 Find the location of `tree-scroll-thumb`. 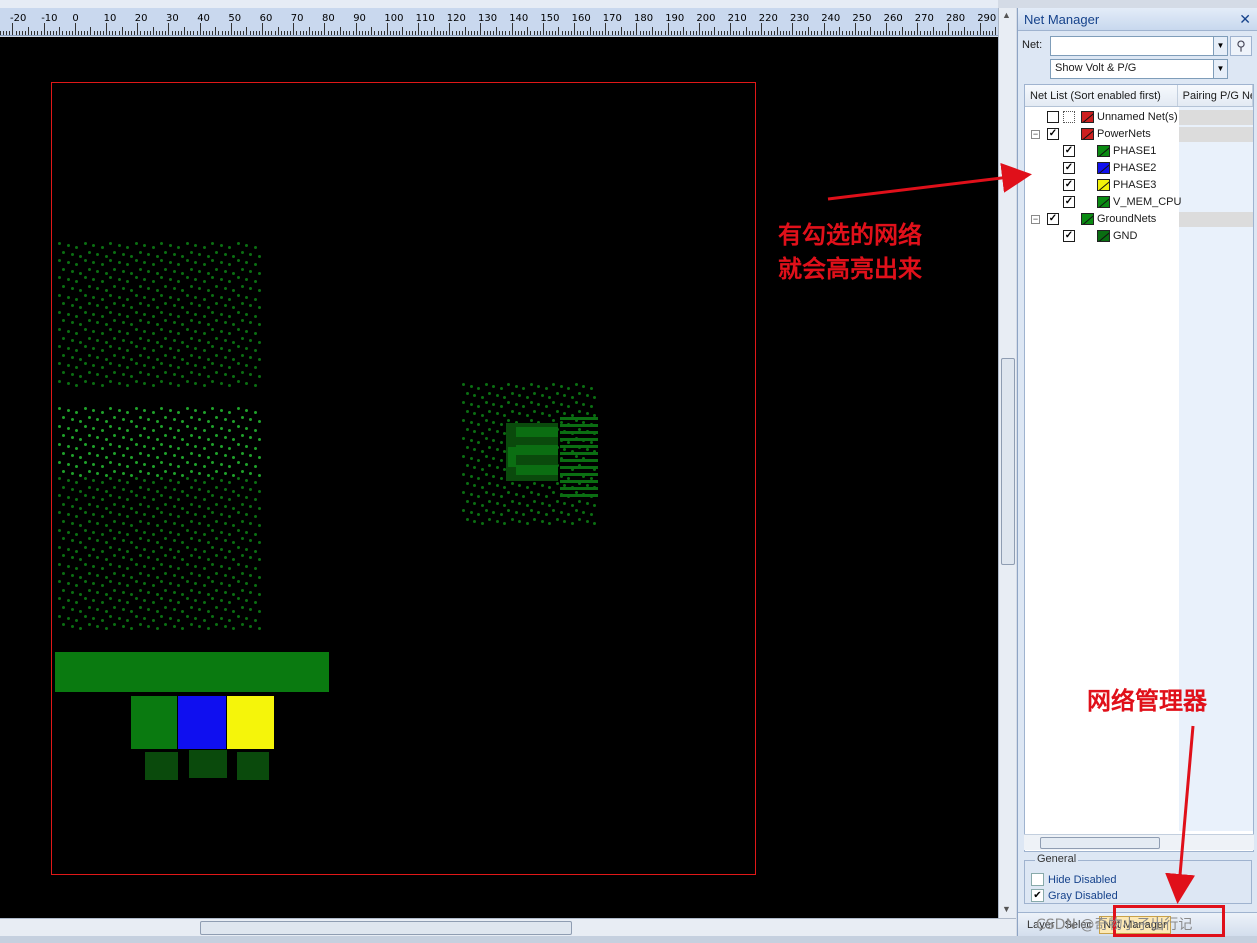

tree-scroll-thumb is located at coordinates (1100, 843).